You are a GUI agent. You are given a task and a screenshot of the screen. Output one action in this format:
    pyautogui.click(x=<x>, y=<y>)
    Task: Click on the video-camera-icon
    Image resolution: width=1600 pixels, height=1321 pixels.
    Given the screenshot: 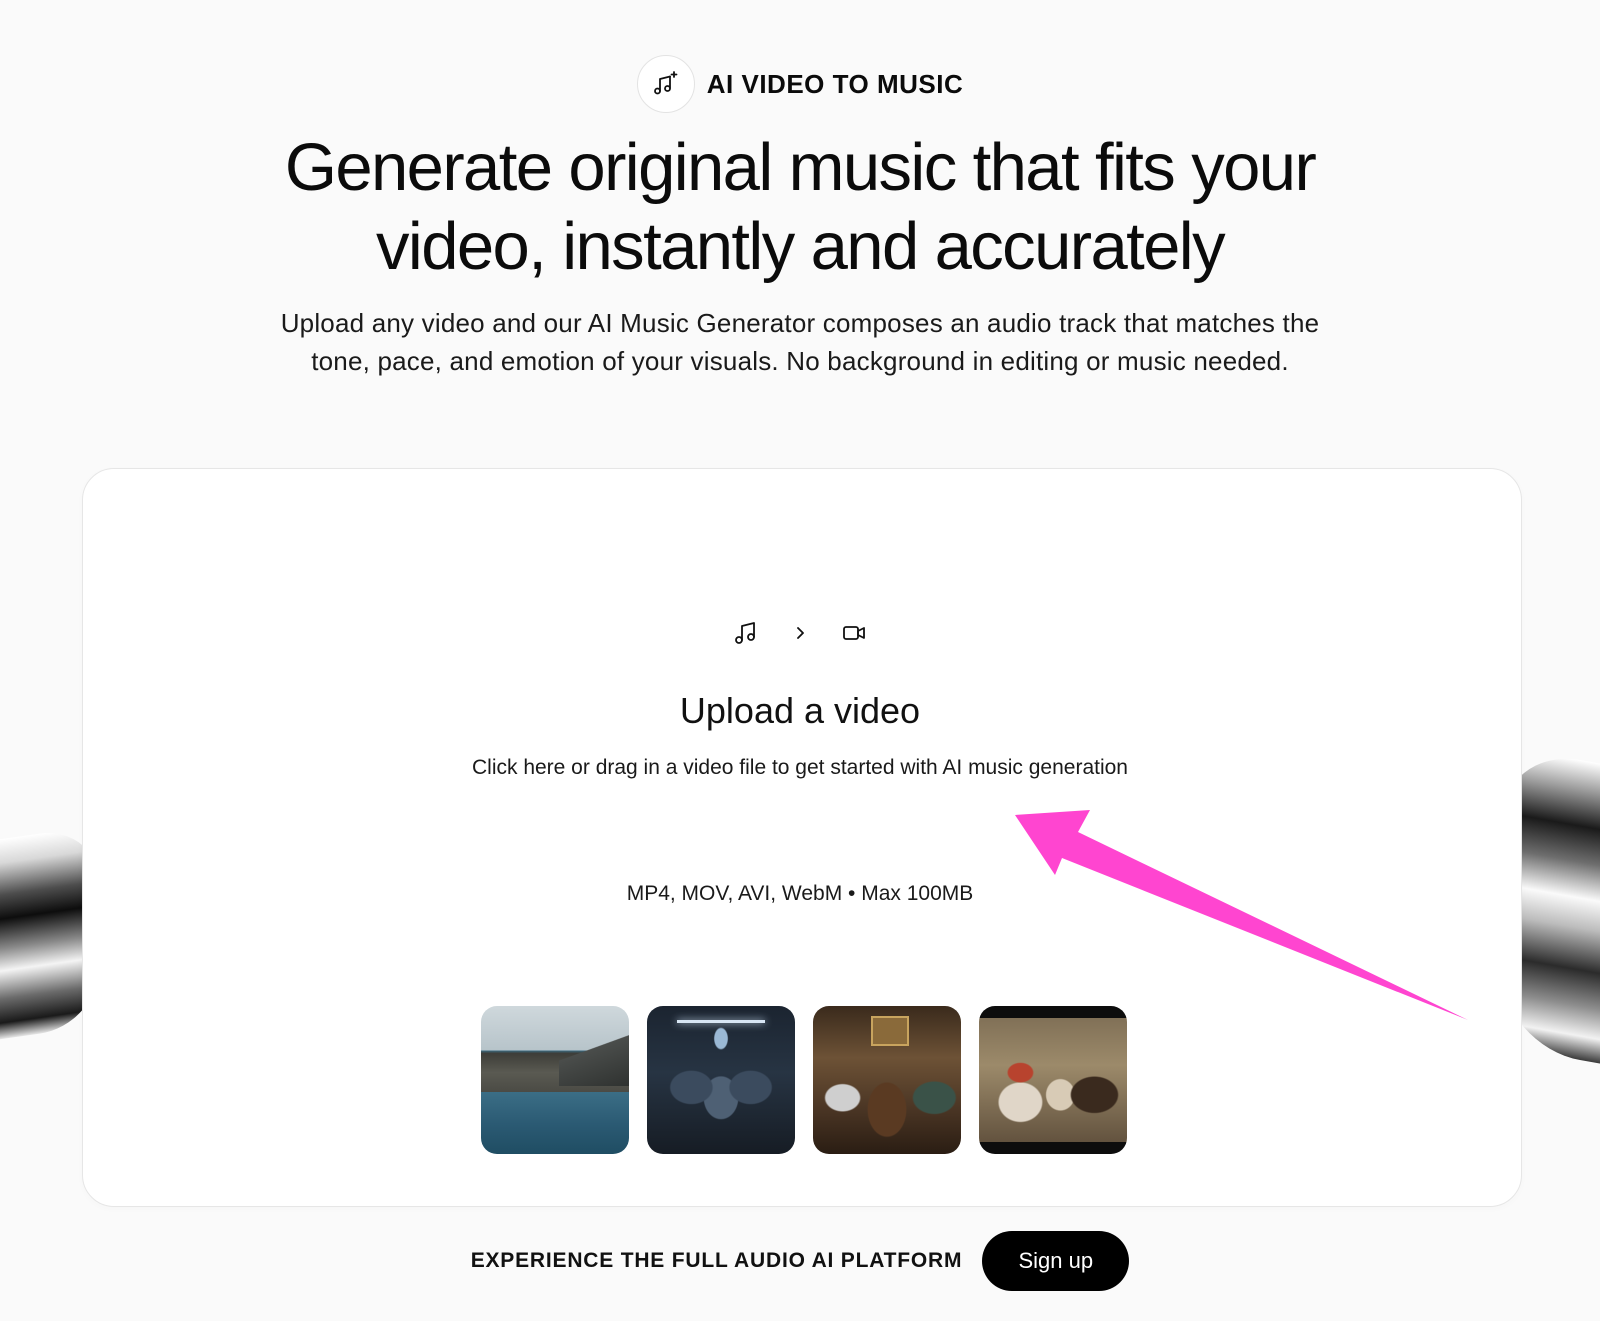 What is the action you would take?
    pyautogui.click(x=854, y=633)
    